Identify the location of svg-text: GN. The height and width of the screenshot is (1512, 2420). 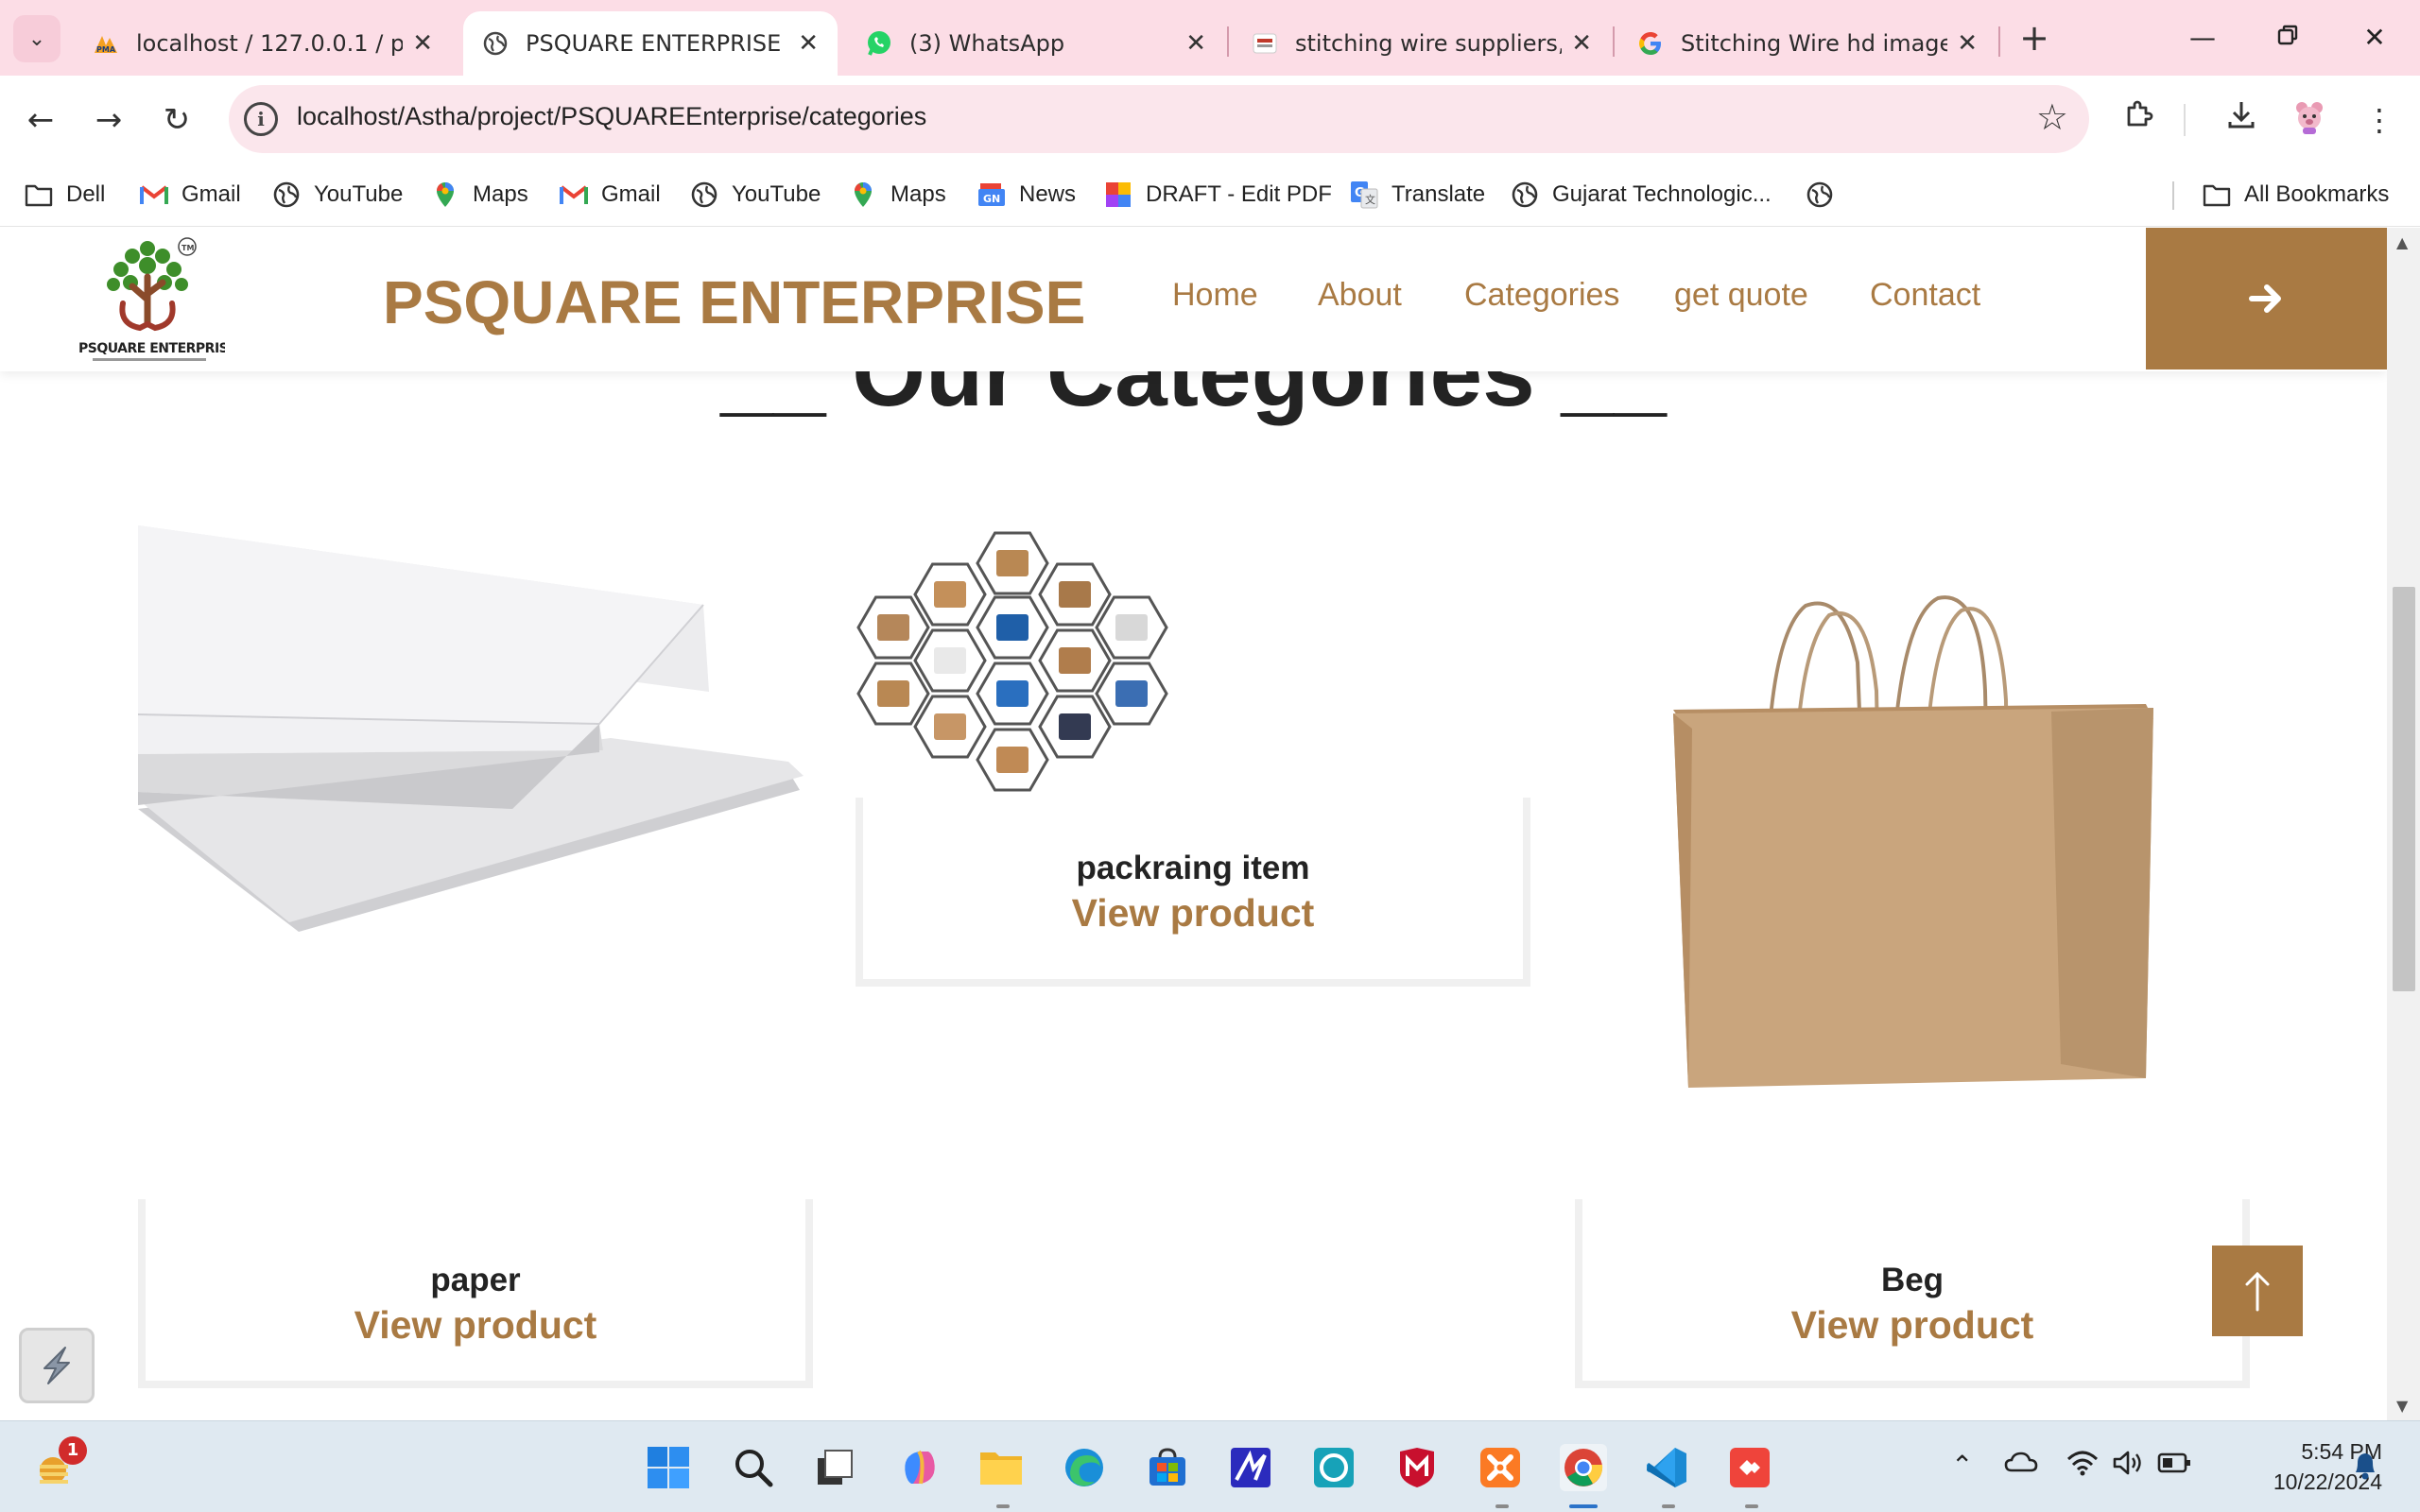
(991, 199).